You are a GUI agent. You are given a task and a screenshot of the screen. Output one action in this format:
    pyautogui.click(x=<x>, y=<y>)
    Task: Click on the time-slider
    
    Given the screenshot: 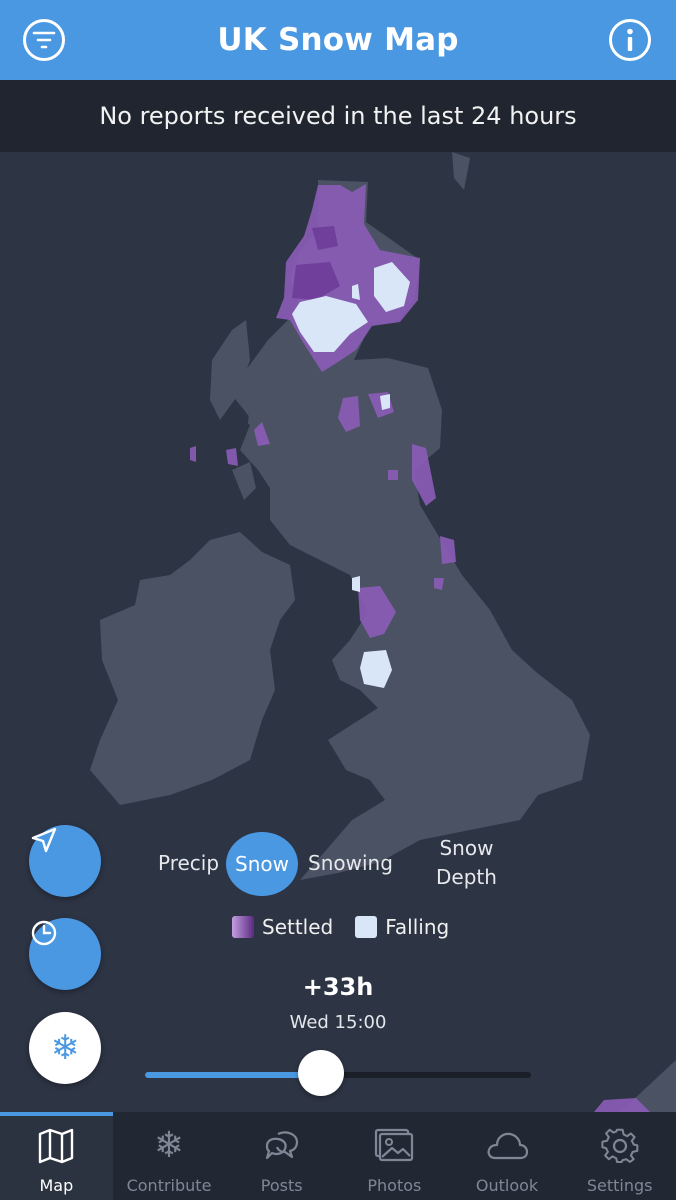 What is the action you would take?
    pyautogui.click(x=338, y=1073)
    